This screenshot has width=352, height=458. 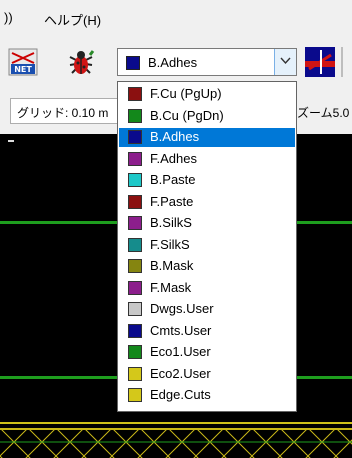 What do you see at coordinates (173, 179) in the screenshot?
I see `layer-option-label: B.Paste` at bounding box center [173, 179].